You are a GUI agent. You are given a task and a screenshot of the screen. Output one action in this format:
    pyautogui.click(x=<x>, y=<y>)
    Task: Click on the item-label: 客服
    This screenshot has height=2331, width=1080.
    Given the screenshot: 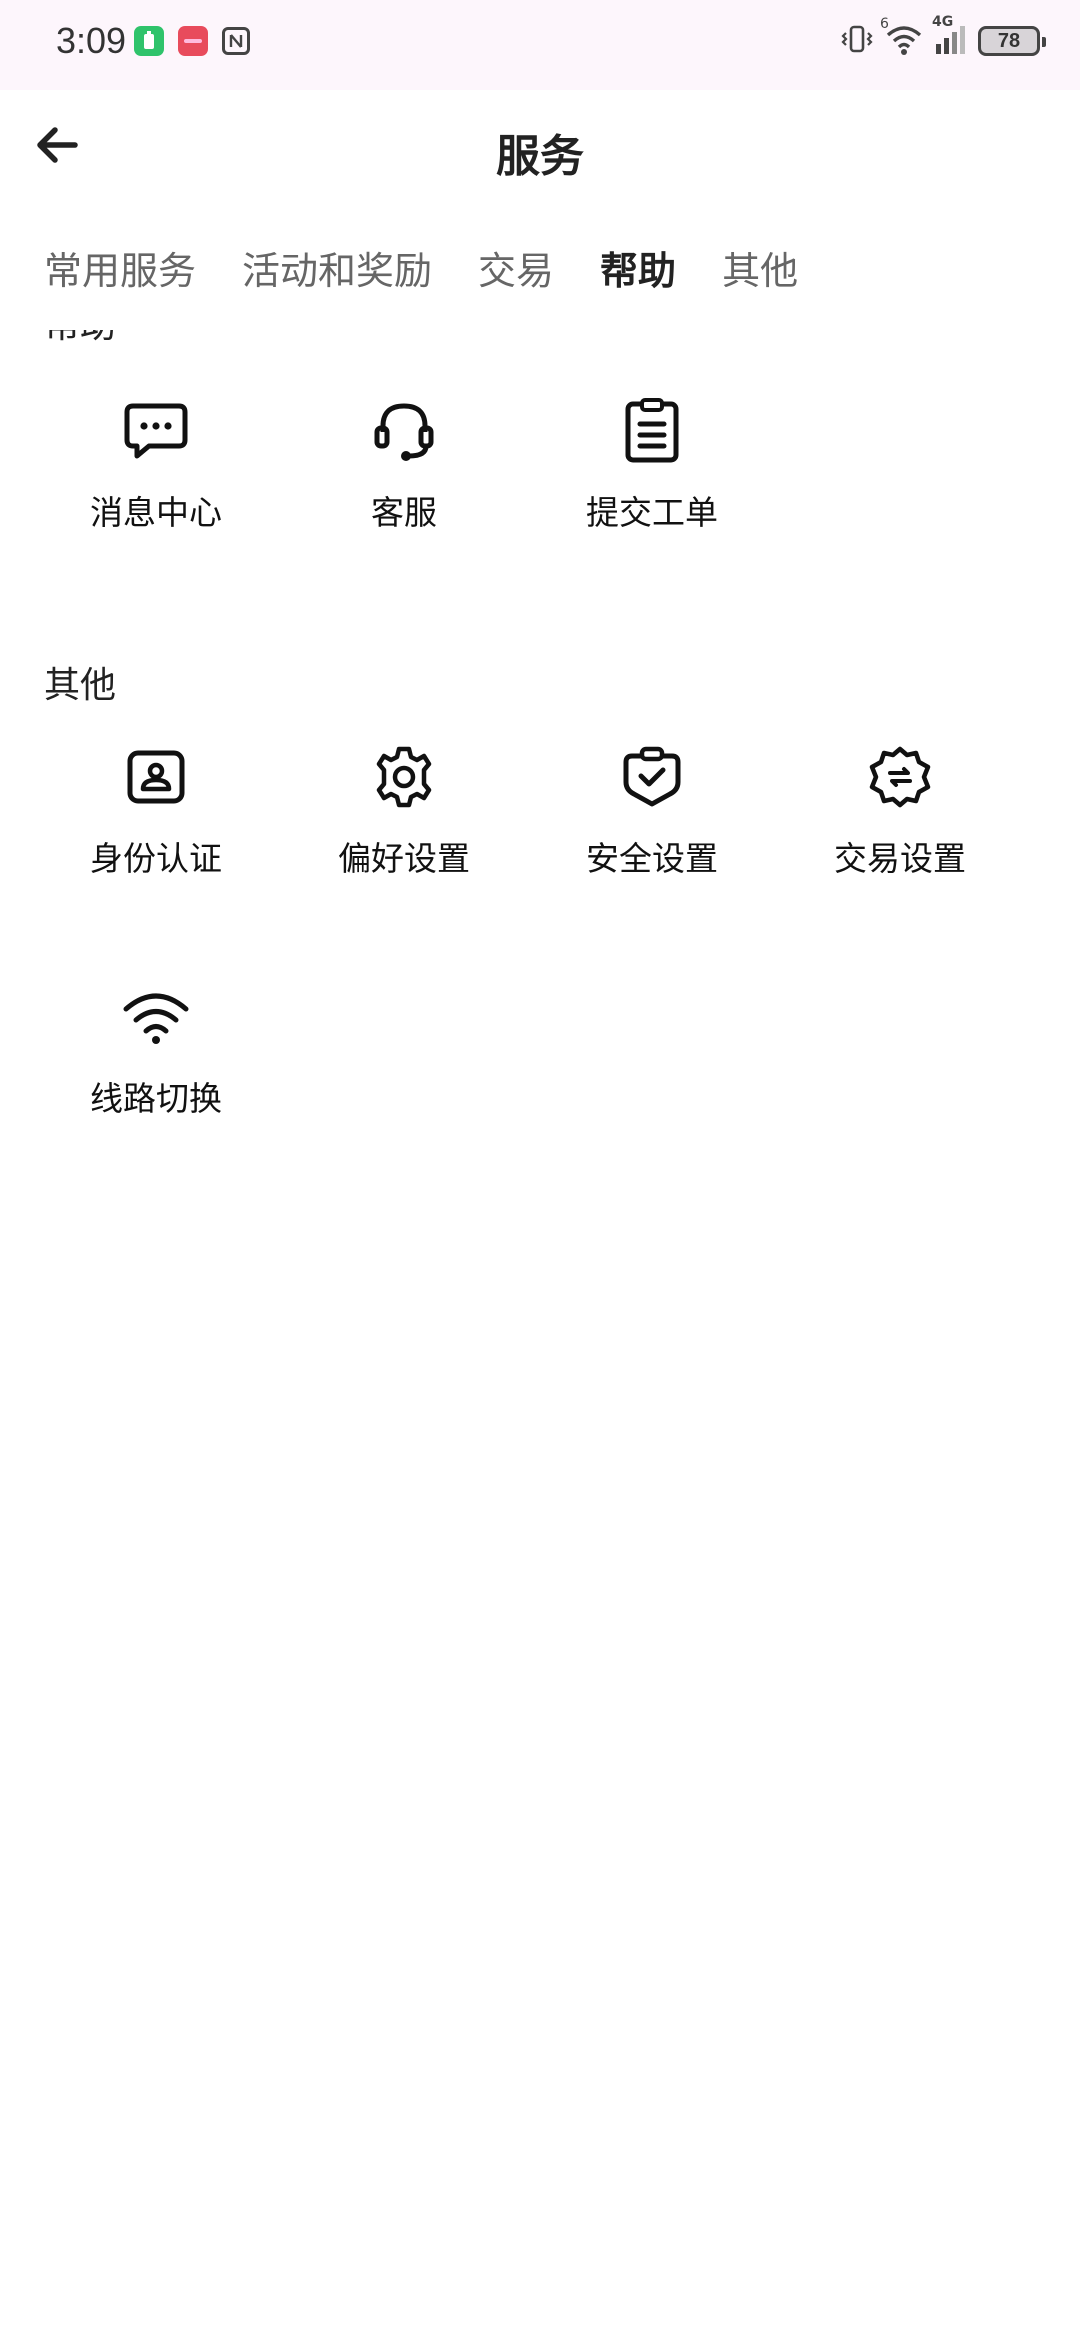 What is the action you would take?
    pyautogui.click(x=404, y=512)
    